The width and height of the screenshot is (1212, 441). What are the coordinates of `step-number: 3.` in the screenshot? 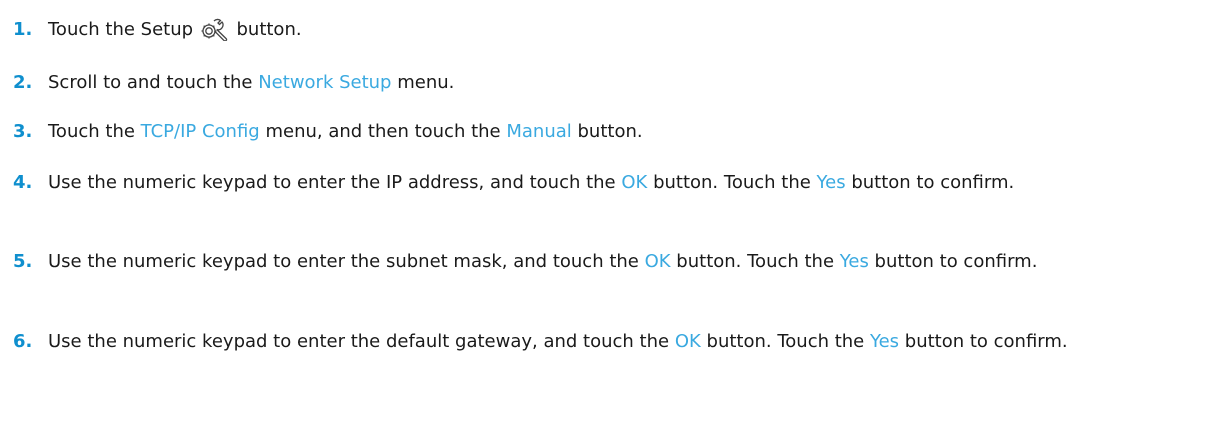 It's located at (23, 131).